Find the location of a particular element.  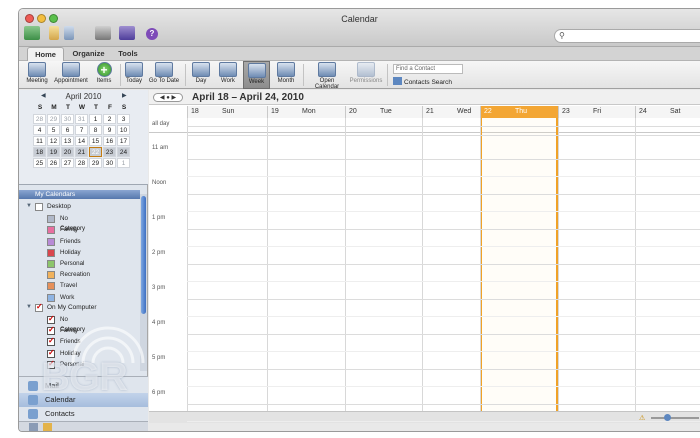

mini-calendar-day: 23 is located at coordinates (109, 152).